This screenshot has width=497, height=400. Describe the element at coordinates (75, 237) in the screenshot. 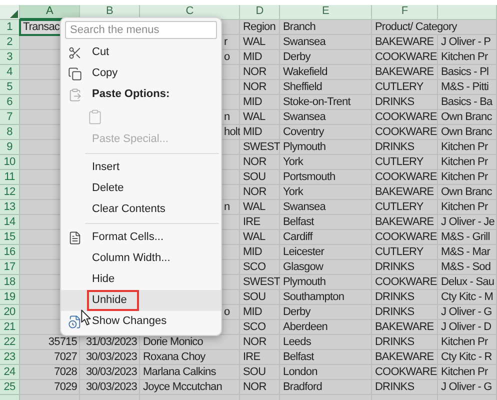

I see `document-icon` at that location.